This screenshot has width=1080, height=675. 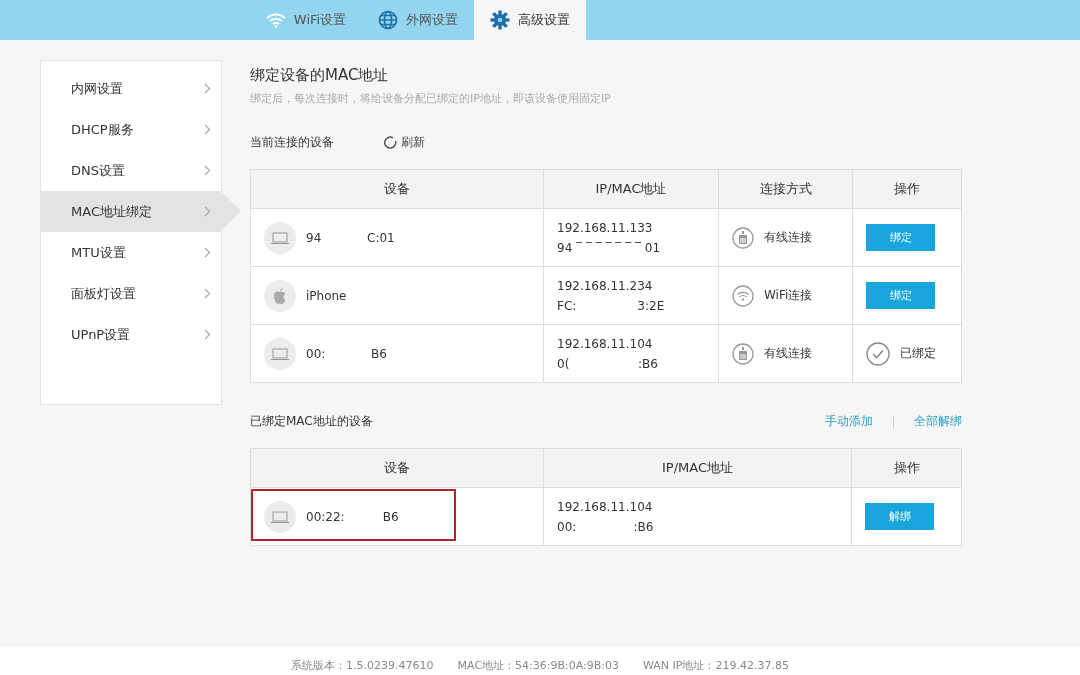 I want to click on footer-info: WAN IP地址：219.42.37.85, so click(x=716, y=665).